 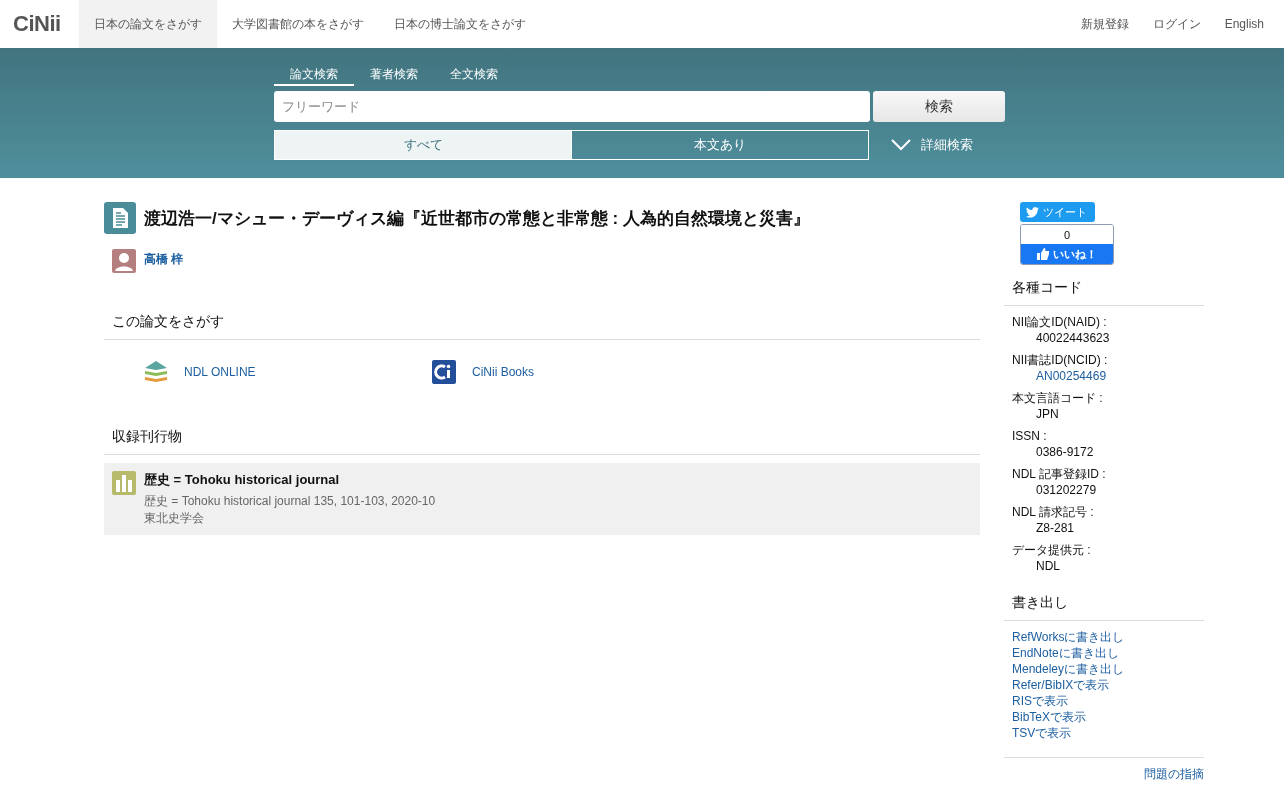 What do you see at coordinates (220, 372) in the screenshot?
I see `external-link: NDL ONLINE` at bounding box center [220, 372].